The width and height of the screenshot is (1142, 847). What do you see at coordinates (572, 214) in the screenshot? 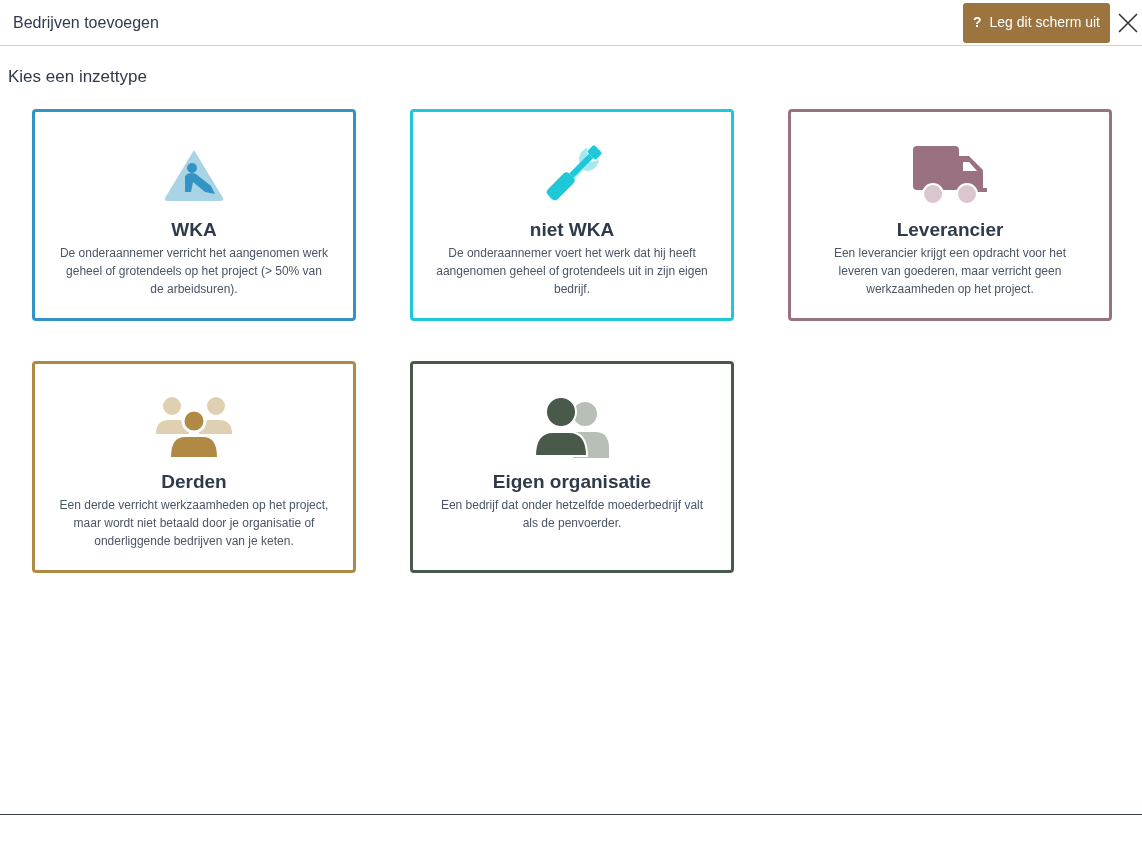
I see `type-card: niet WKA De onderaannemer voert het werk dat hij heeft aangenomen geheel of grotendeels uit in zijn eigen bedrijf.` at bounding box center [572, 214].